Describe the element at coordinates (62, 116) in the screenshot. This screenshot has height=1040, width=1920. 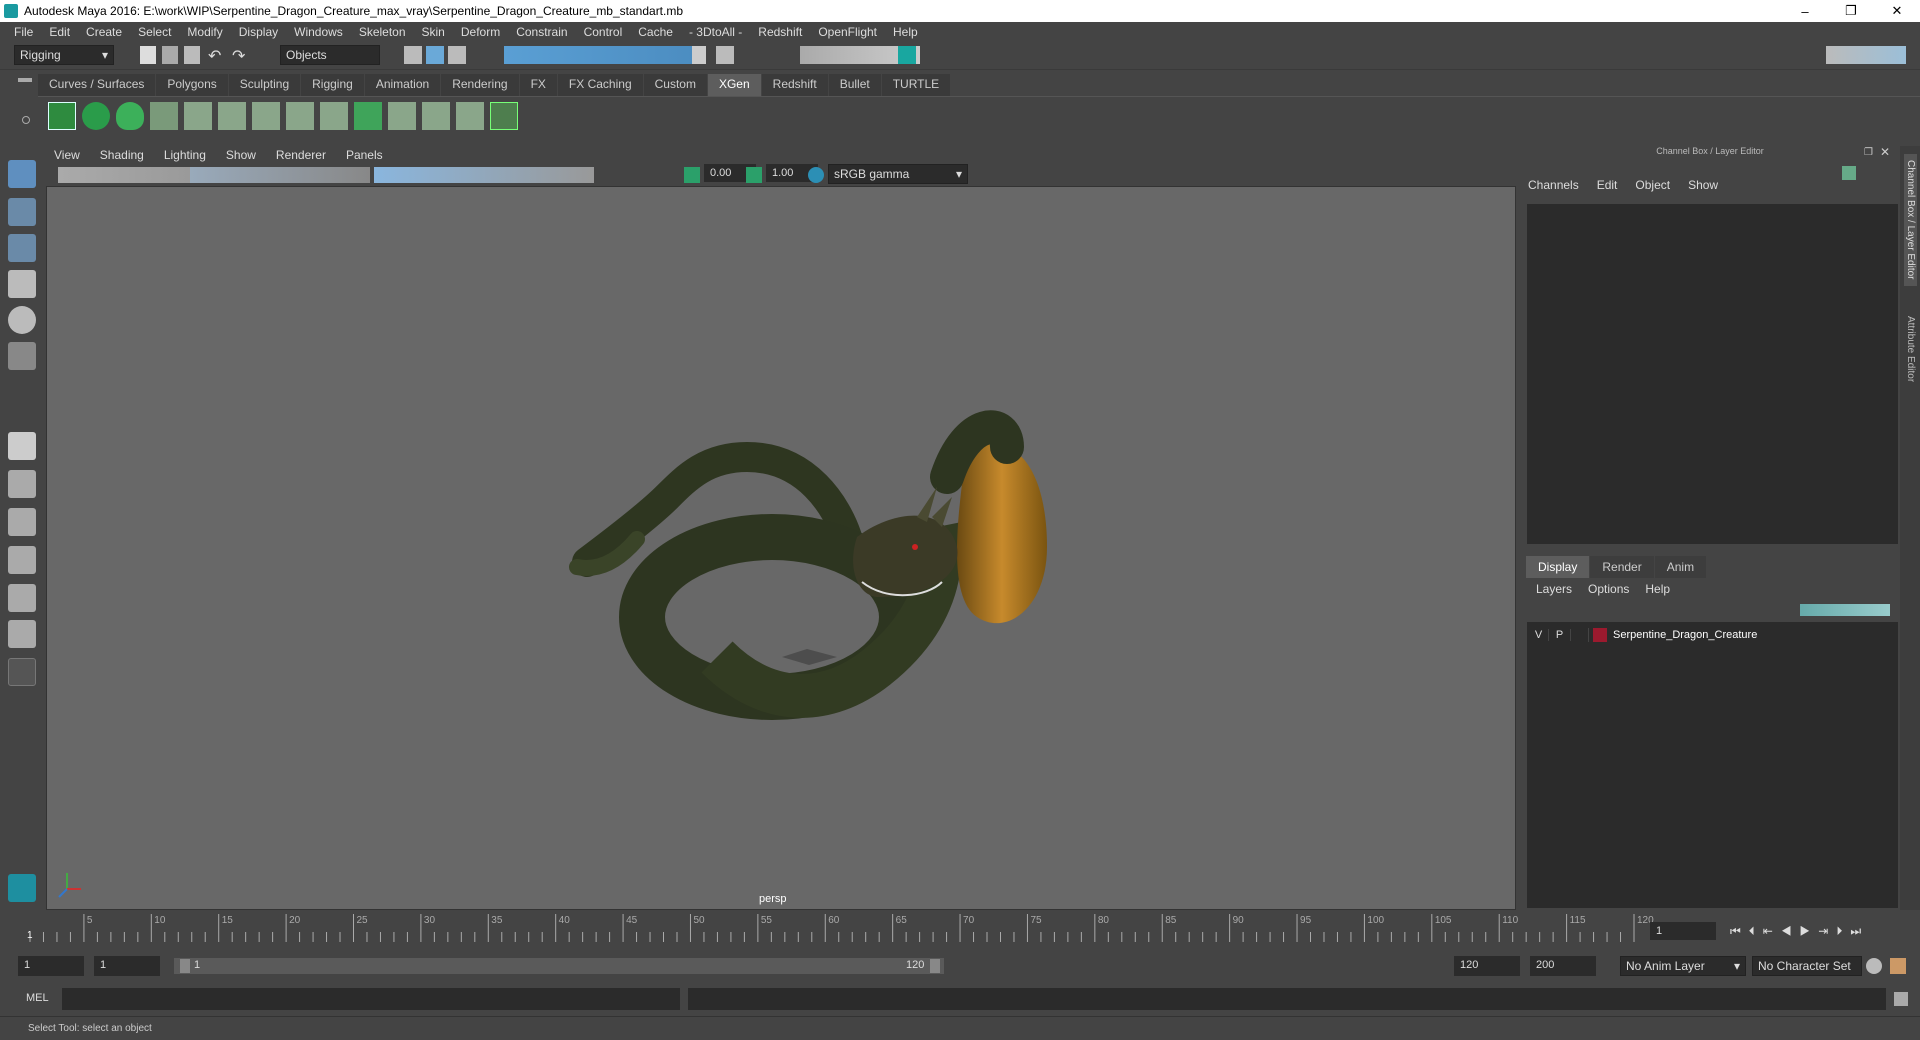
I see `xgen-editor-icon` at that location.